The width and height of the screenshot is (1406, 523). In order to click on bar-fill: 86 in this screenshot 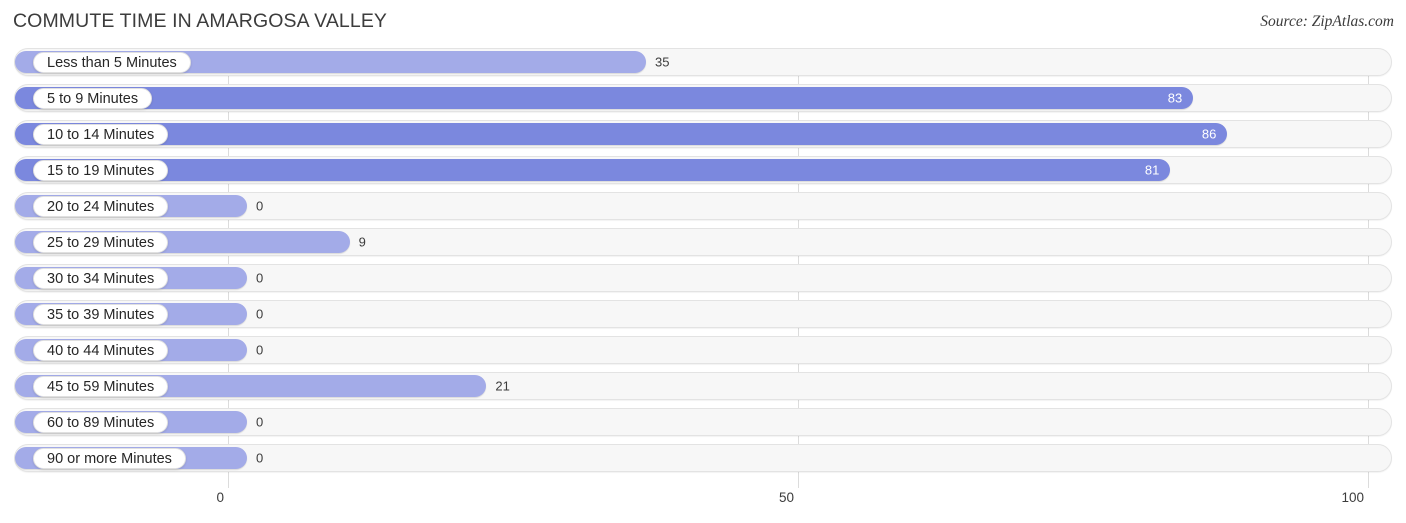, I will do `click(621, 134)`.